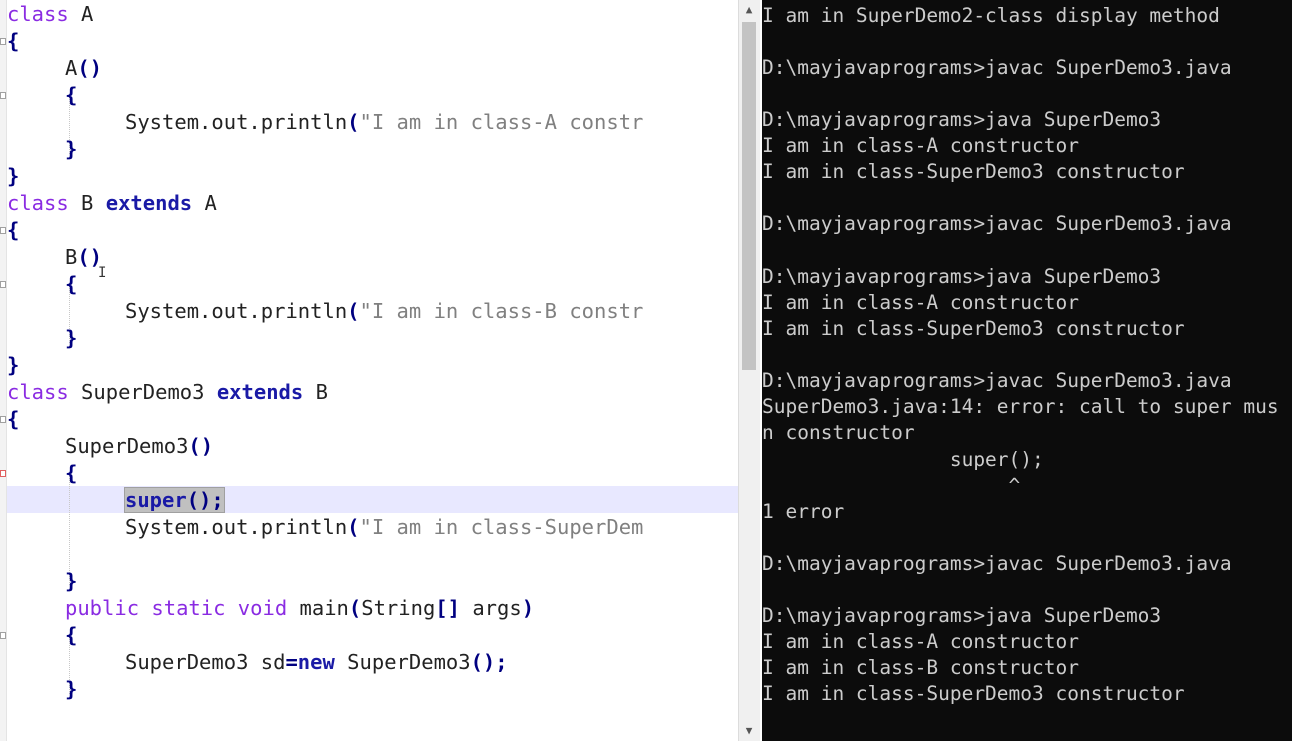 This screenshot has width=1292, height=741. Describe the element at coordinates (903, 459) in the screenshot. I see `terminal-error-line: super();` at that location.